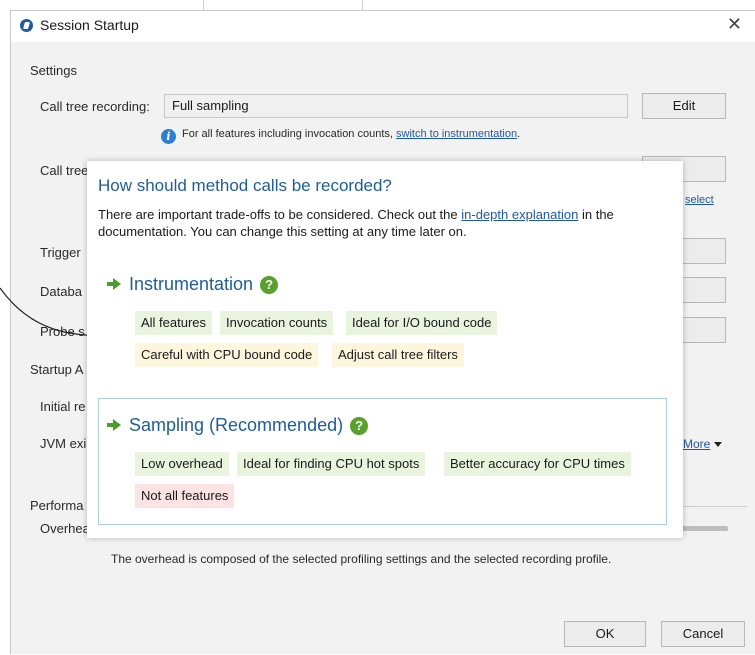 This screenshot has width=755, height=655. What do you see at coordinates (684, 106) in the screenshot?
I see `call-tree-recording-edit-button: Edit` at bounding box center [684, 106].